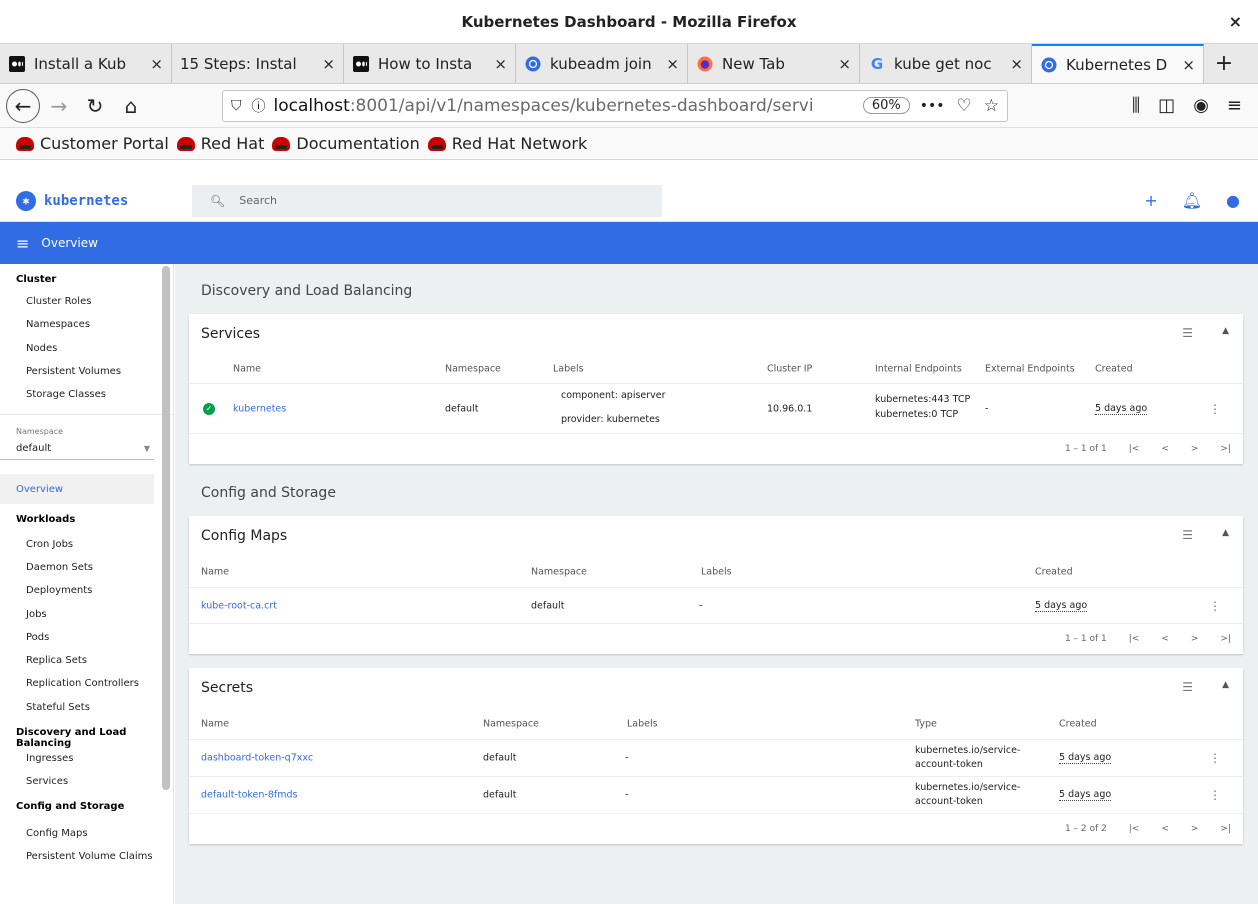 This screenshot has height=904, width=1258. I want to click on secret-name-link: dashboard-token-q7xxc, so click(257, 758).